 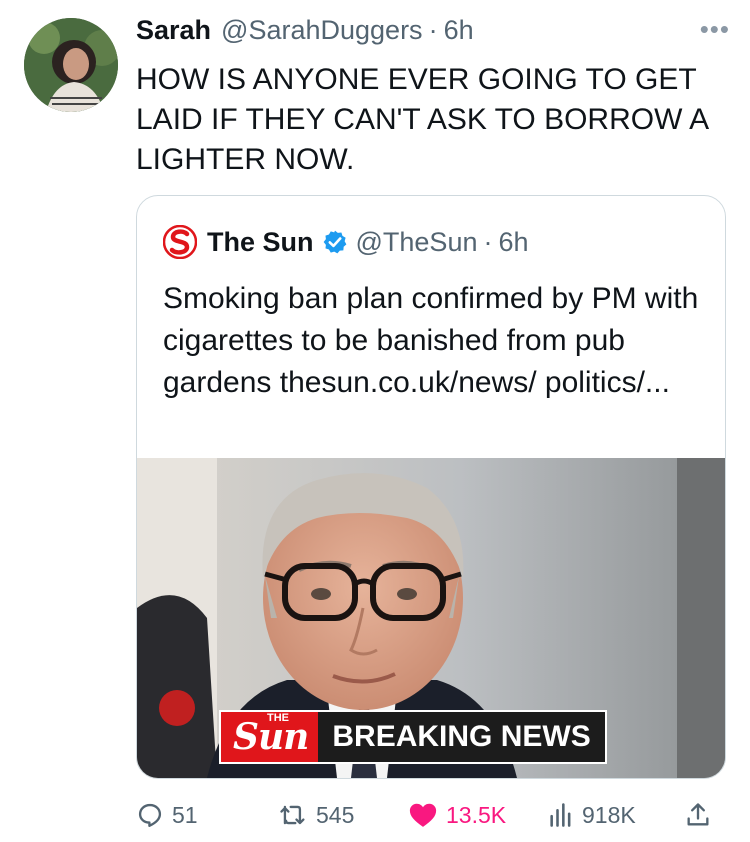 I want to click on more-dots-icon: •••, so click(x=715, y=29).